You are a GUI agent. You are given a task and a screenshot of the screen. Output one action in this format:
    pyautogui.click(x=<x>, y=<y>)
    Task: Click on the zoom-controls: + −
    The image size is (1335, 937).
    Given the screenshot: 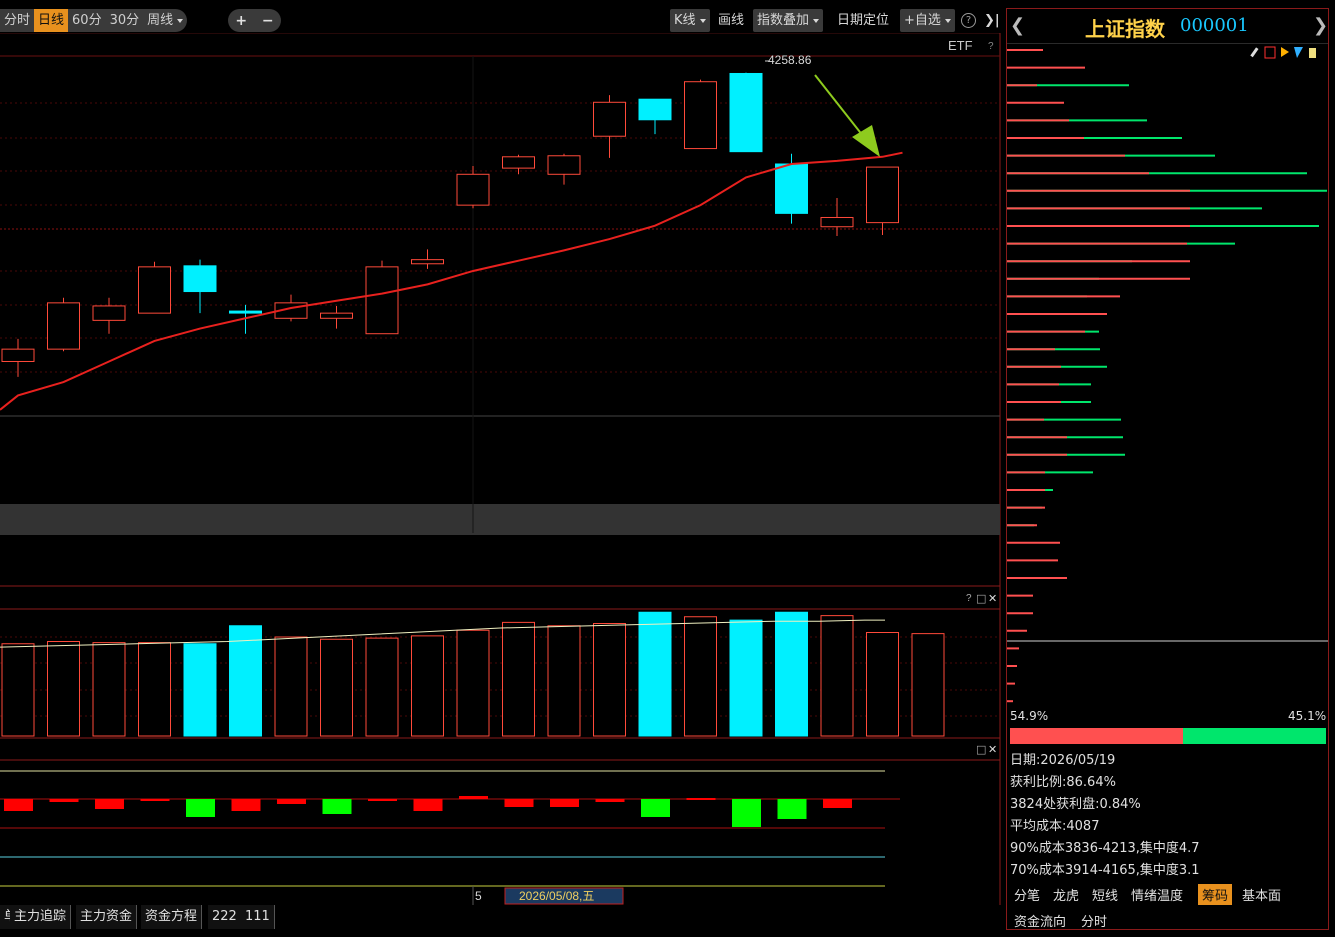 What is the action you would take?
    pyautogui.click(x=254, y=20)
    